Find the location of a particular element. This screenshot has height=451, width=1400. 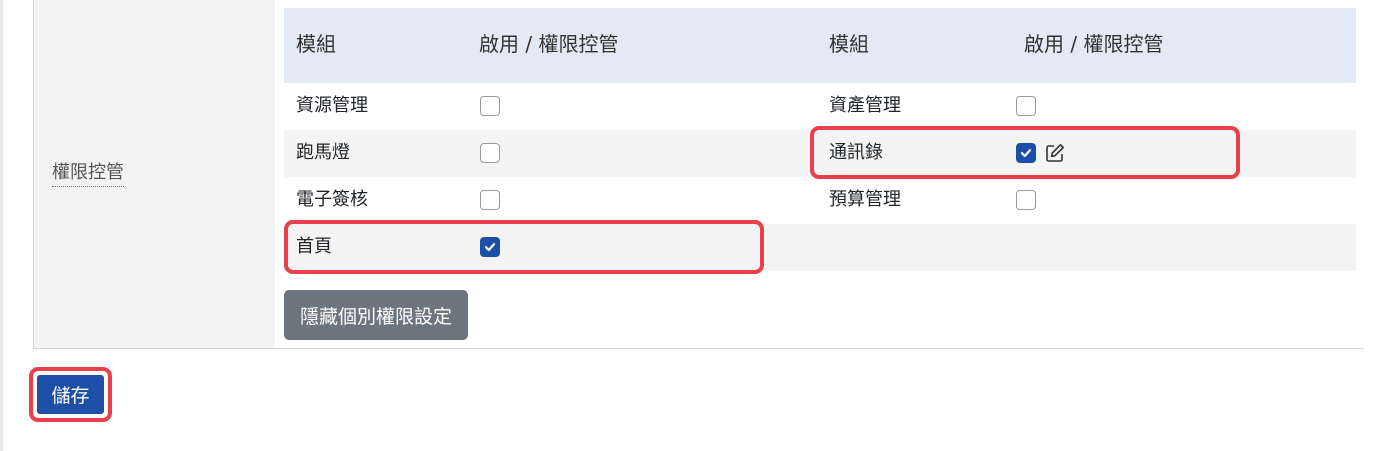

module-name: 首頁 is located at coordinates (314, 246).